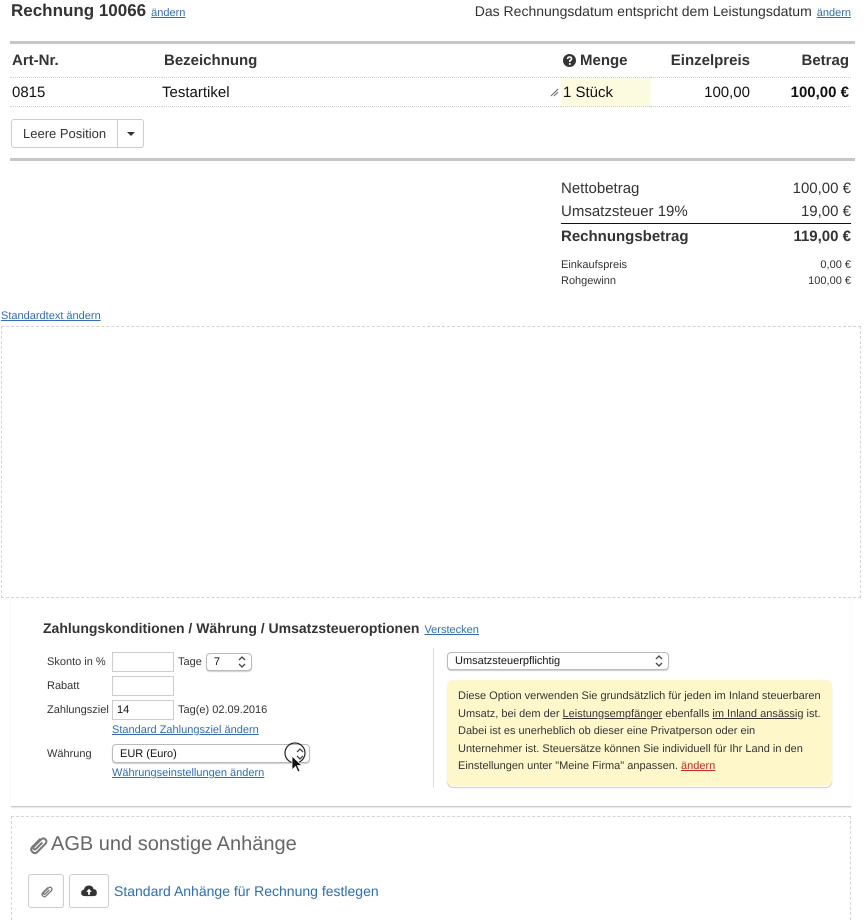  What do you see at coordinates (246, 891) in the screenshot?
I see `standard-attachments-link: Standard Anhänge für Rechnung festlegen` at bounding box center [246, 891].